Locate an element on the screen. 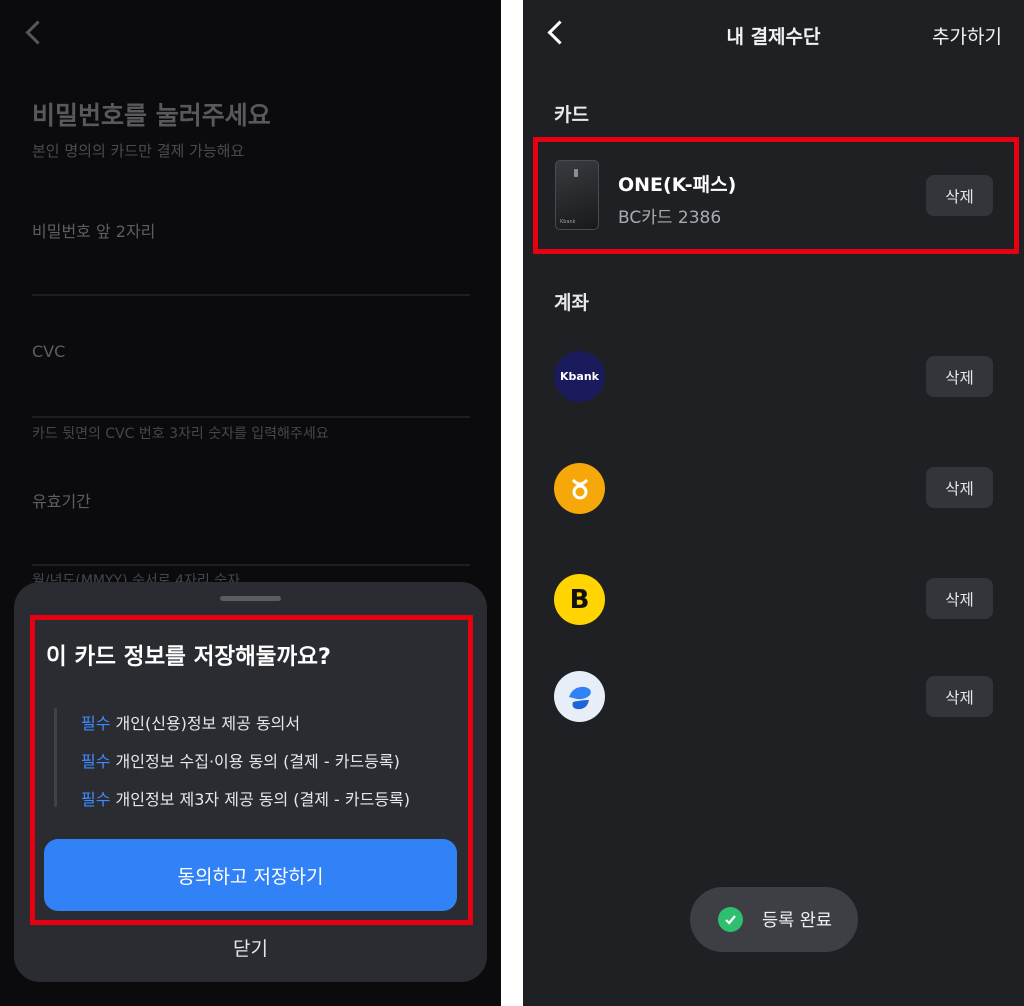  bank-logo-letter: B is located at coordinates (579, 599).